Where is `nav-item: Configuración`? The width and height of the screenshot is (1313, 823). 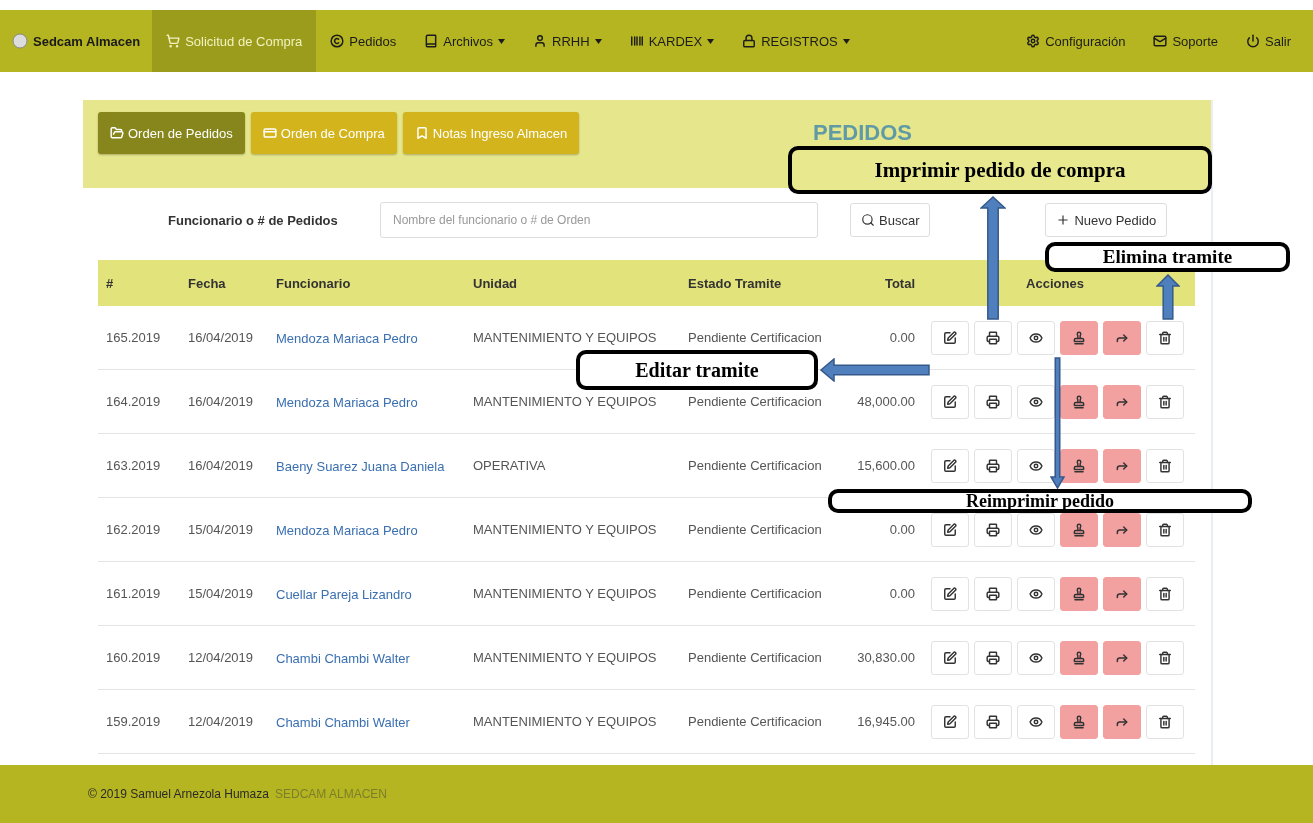 nav-item: Configuración is located at coordinates (1076, 41).